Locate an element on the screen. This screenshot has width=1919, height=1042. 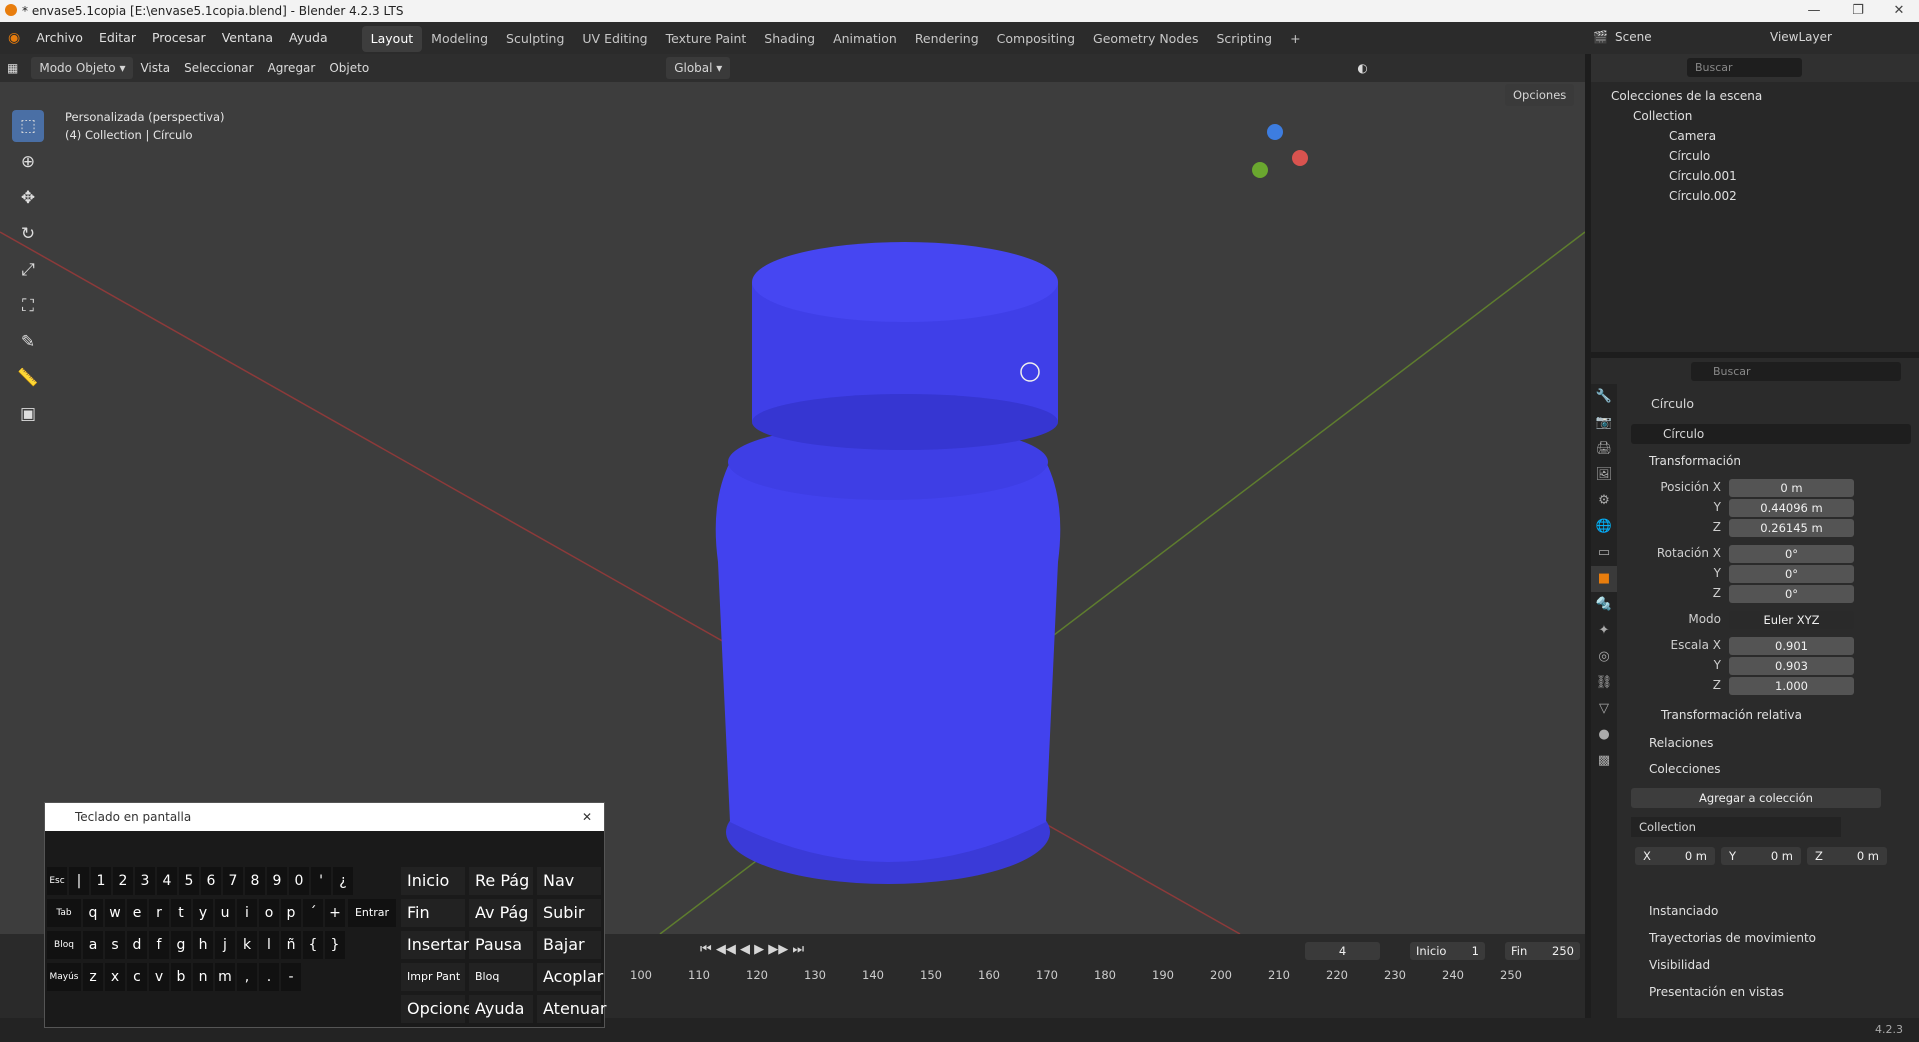
location-z-field: 0.26145 m is located at coordinates (1791, 528).